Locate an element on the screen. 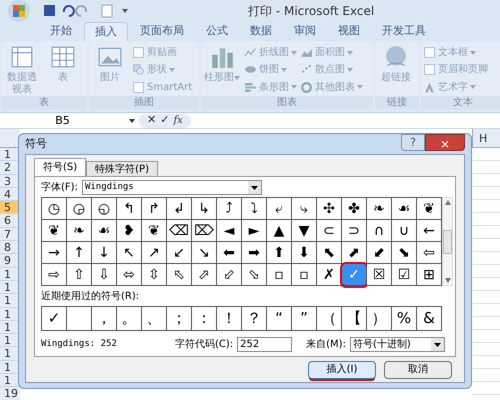 This screenshot has width=500, height=400. symbol-cell: ✤ is located at coordinates (354, 209).